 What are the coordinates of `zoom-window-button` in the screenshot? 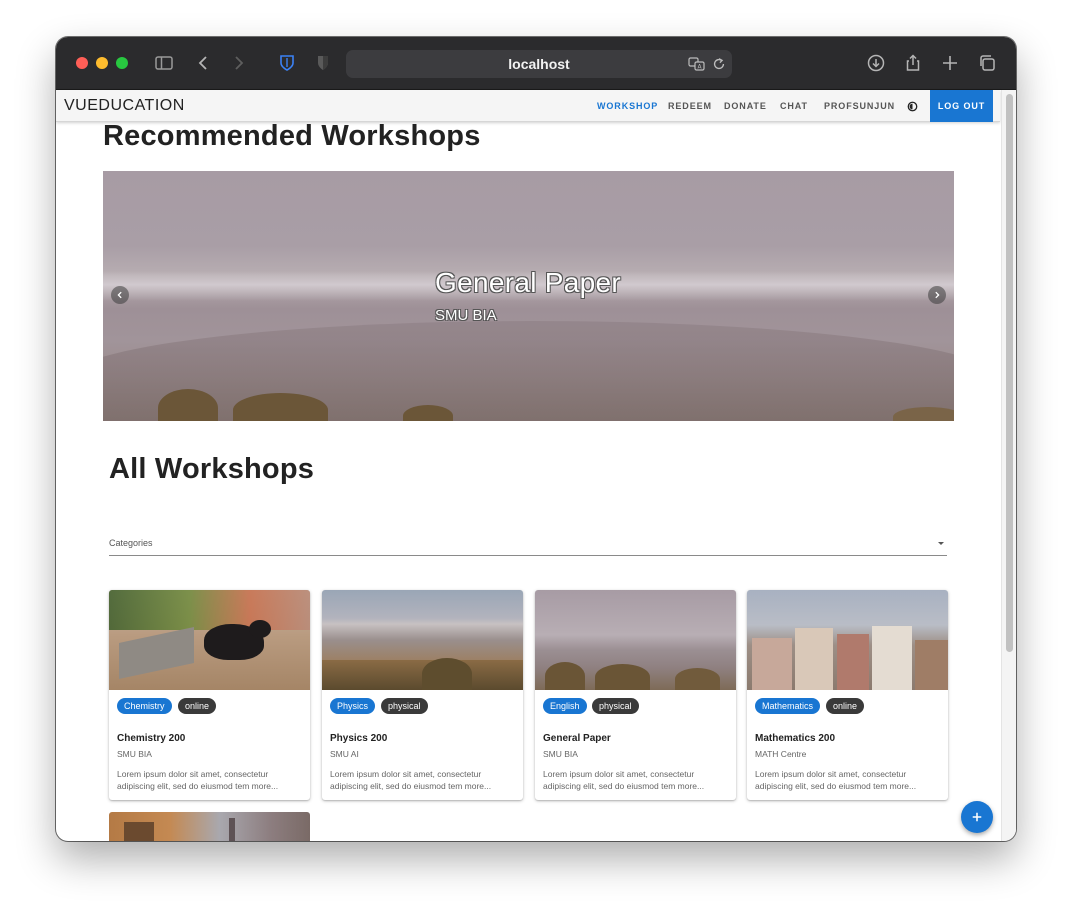 It's located at (122, 63).